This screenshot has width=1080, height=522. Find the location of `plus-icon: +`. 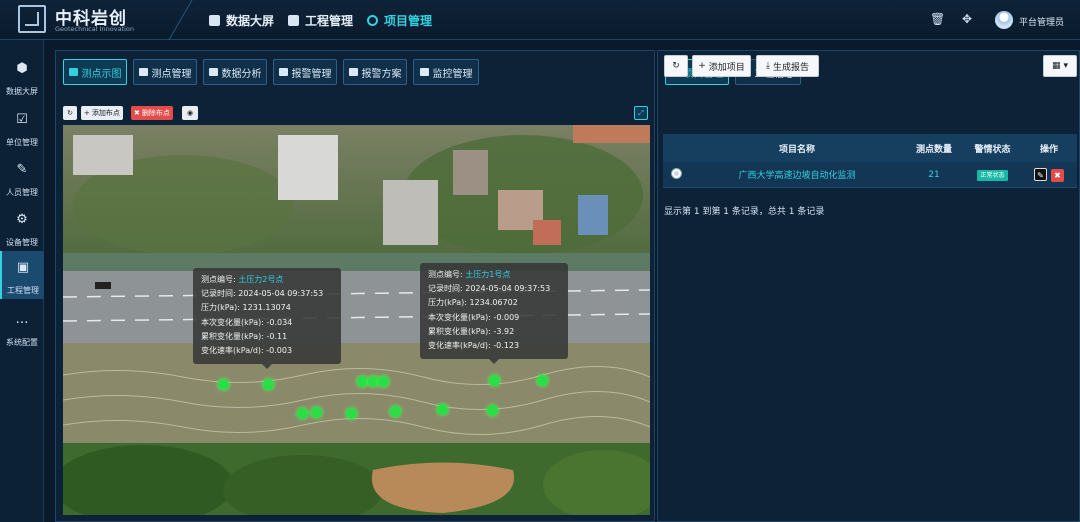

plus-icon: + is located at coordinates (87, 113).